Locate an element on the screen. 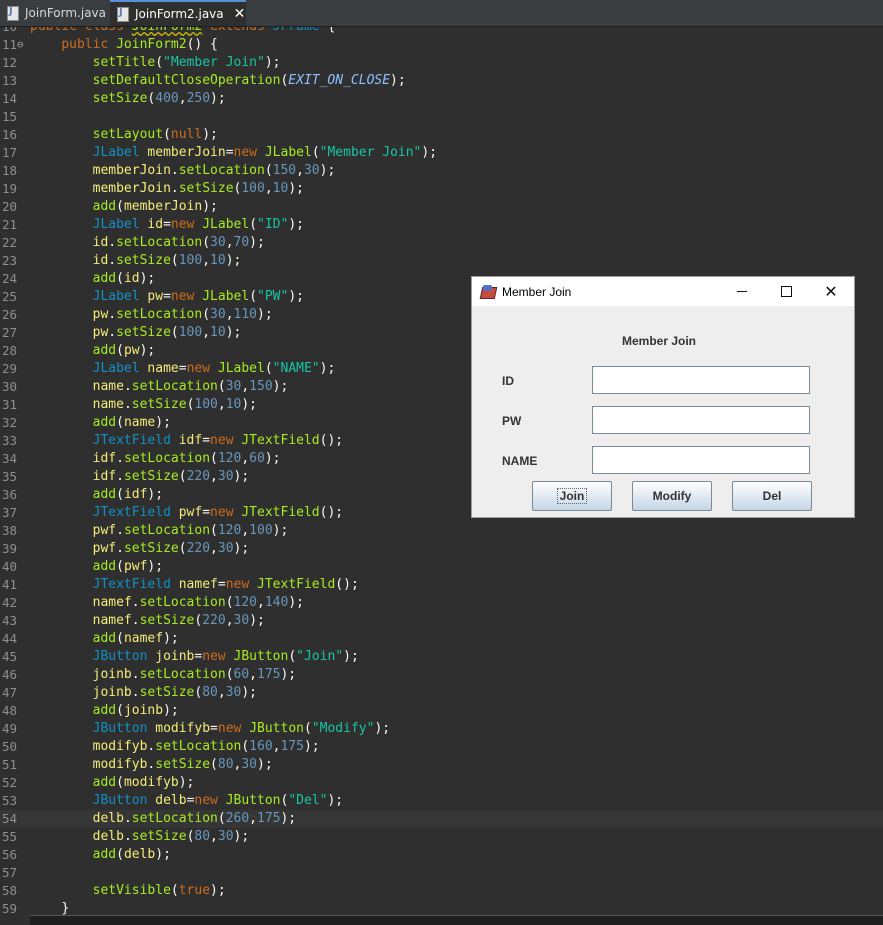 The image size is (883, 925). code-line: 40 add(pwf); is located at coordinates (441, 567).